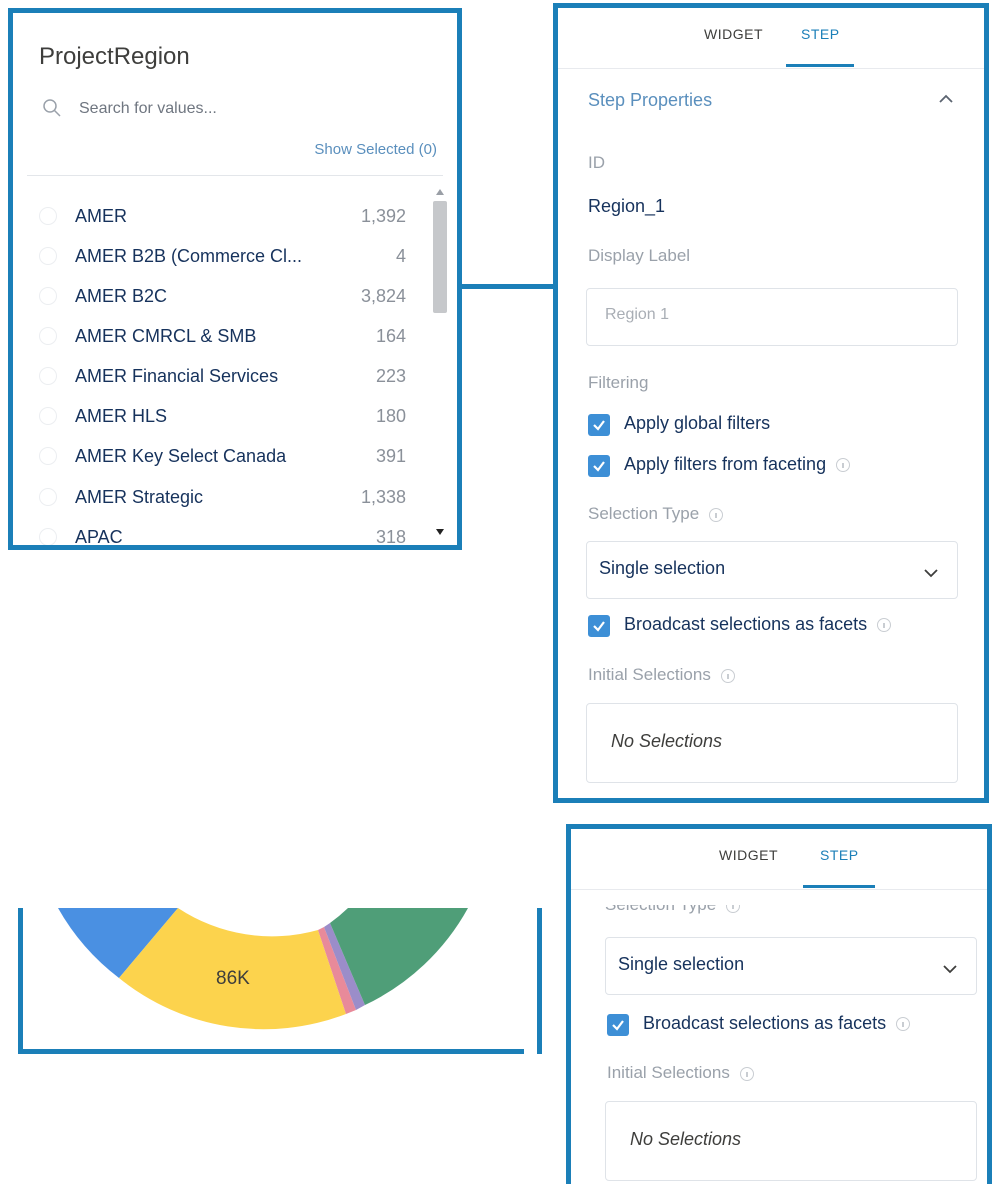  What do you see at coordinates (230, 417) in the screenshot?
I see `list-item: AMER HLS 180` at bounding box center [230, 417].